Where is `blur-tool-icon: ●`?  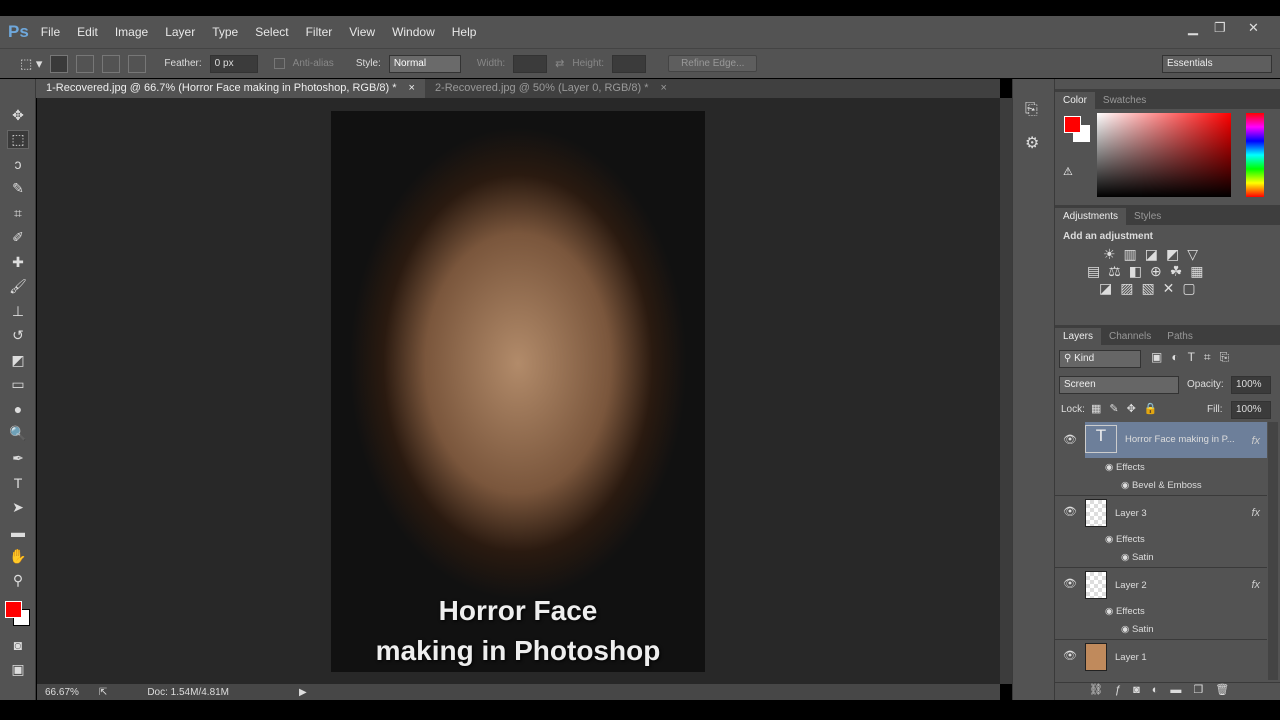
blur-tool-icon: ● is located at coordinates (18, 409).